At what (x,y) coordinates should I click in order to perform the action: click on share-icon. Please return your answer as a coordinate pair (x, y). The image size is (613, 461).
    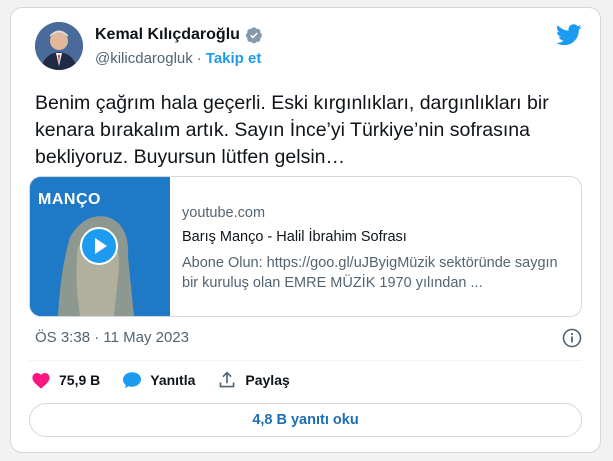
    Looking at the image, I should click on (227, 379).